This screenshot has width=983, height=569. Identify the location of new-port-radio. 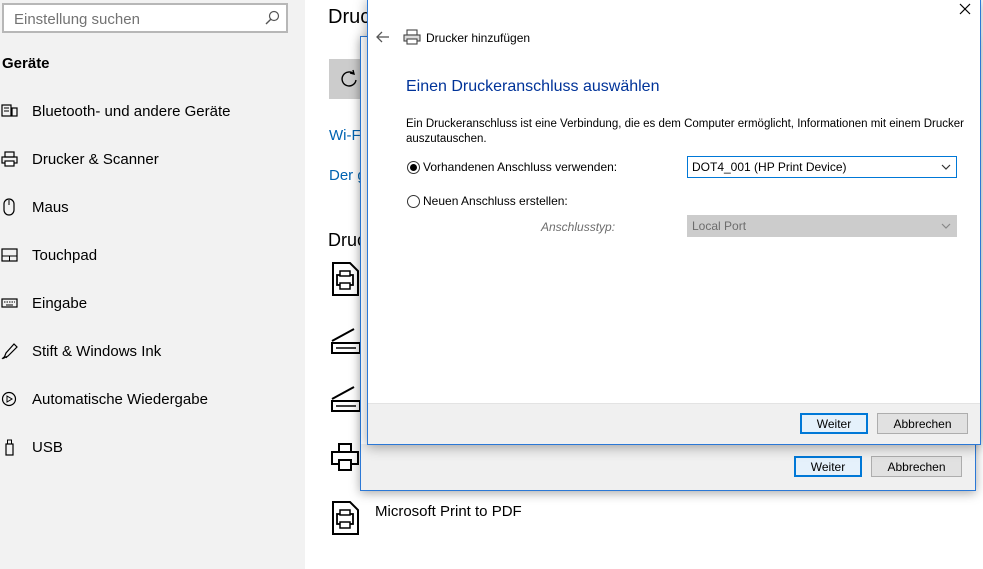
(413, 201).